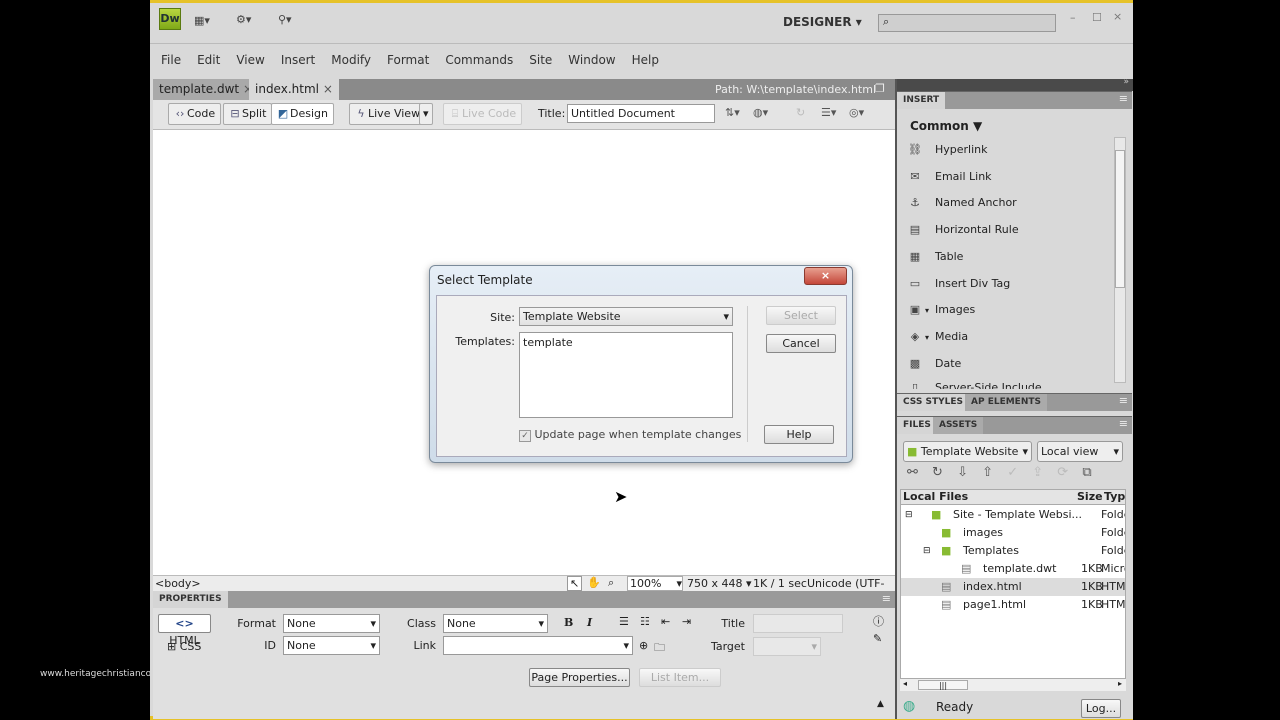  Describe the element at coordinates (202, 20) in the screenshot. I see `layout-menu-icon: ▦▾` at that location.